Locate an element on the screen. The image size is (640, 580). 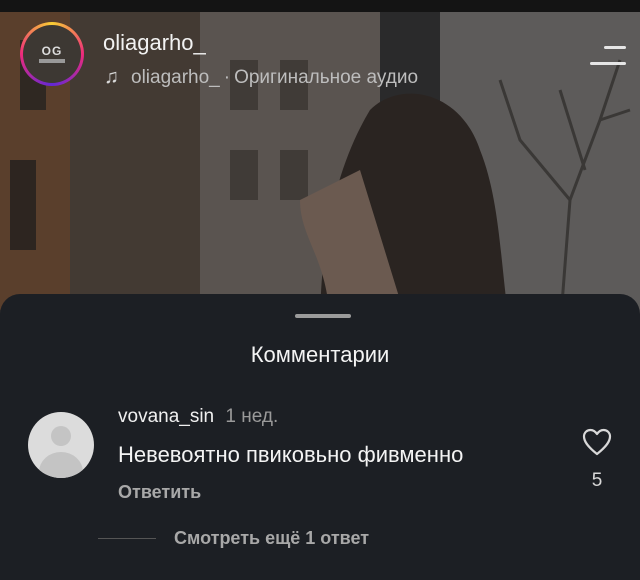
replies-divider is located at coordinates (127, 538).